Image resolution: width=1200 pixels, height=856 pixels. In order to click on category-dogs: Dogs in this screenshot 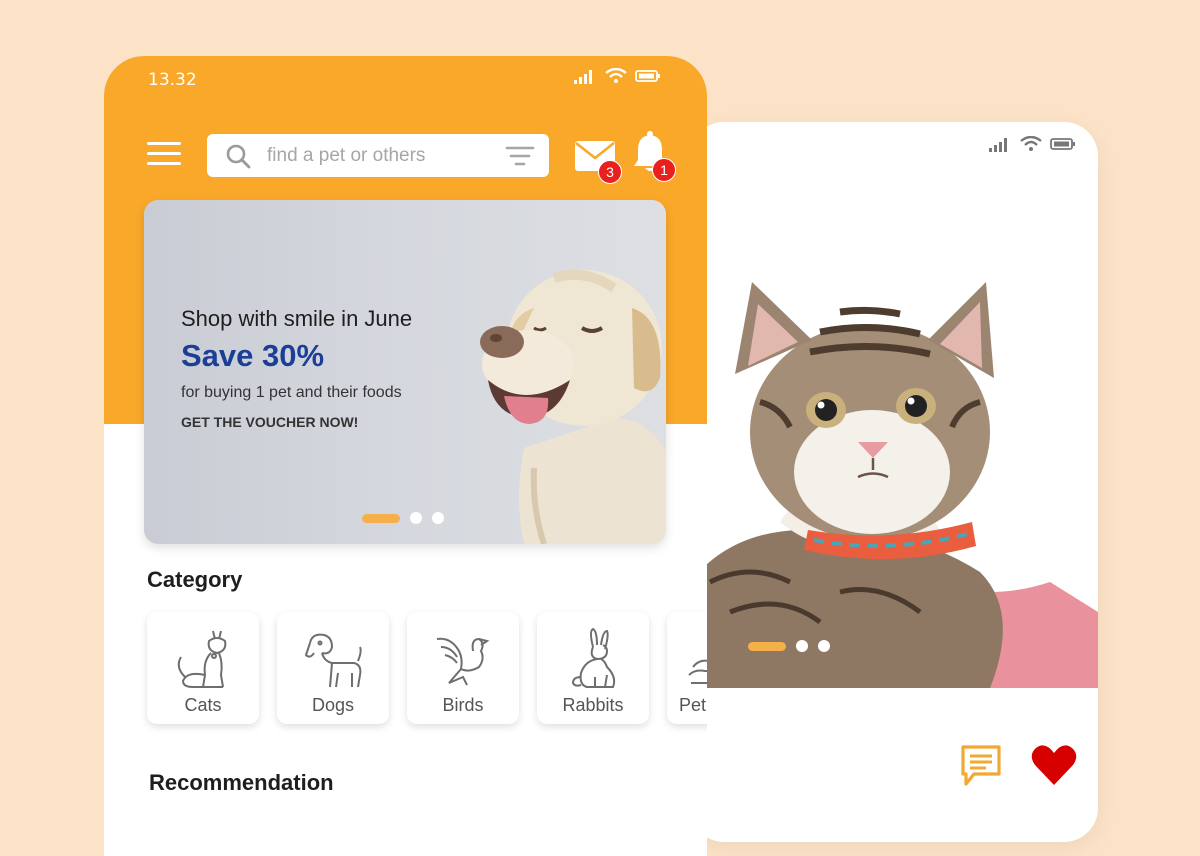, I will do `click(333, 668)`.